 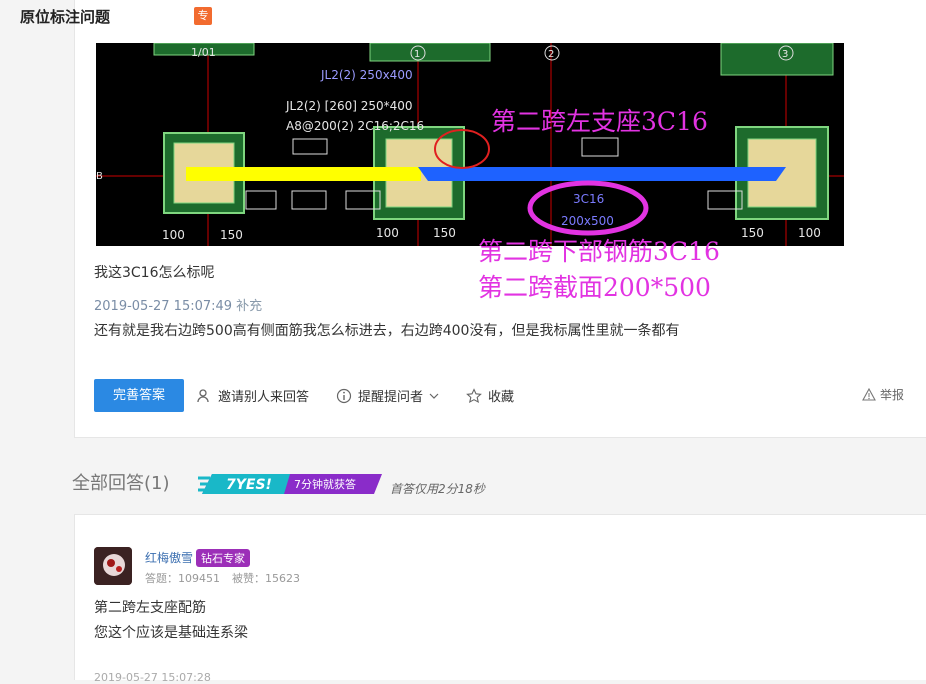 What do you see at coordinates (154, 273) in the screenshot?
I see `question-body-line1: 我这3C16怎么标呢` at bounding box center [154, 273].